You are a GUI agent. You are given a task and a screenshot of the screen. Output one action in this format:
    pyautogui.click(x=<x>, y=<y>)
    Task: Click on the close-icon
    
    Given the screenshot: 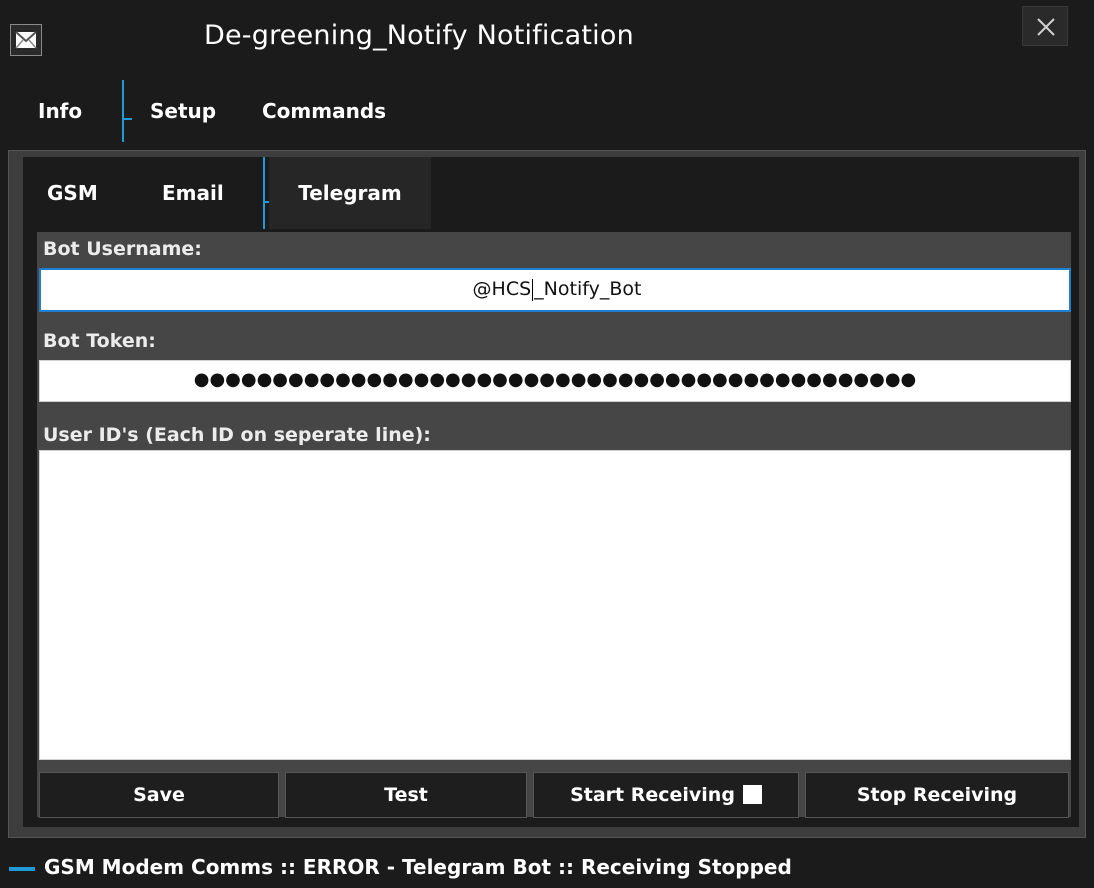 What is the action you would take?
    pyautogui.click(x=1046, y=27)
    